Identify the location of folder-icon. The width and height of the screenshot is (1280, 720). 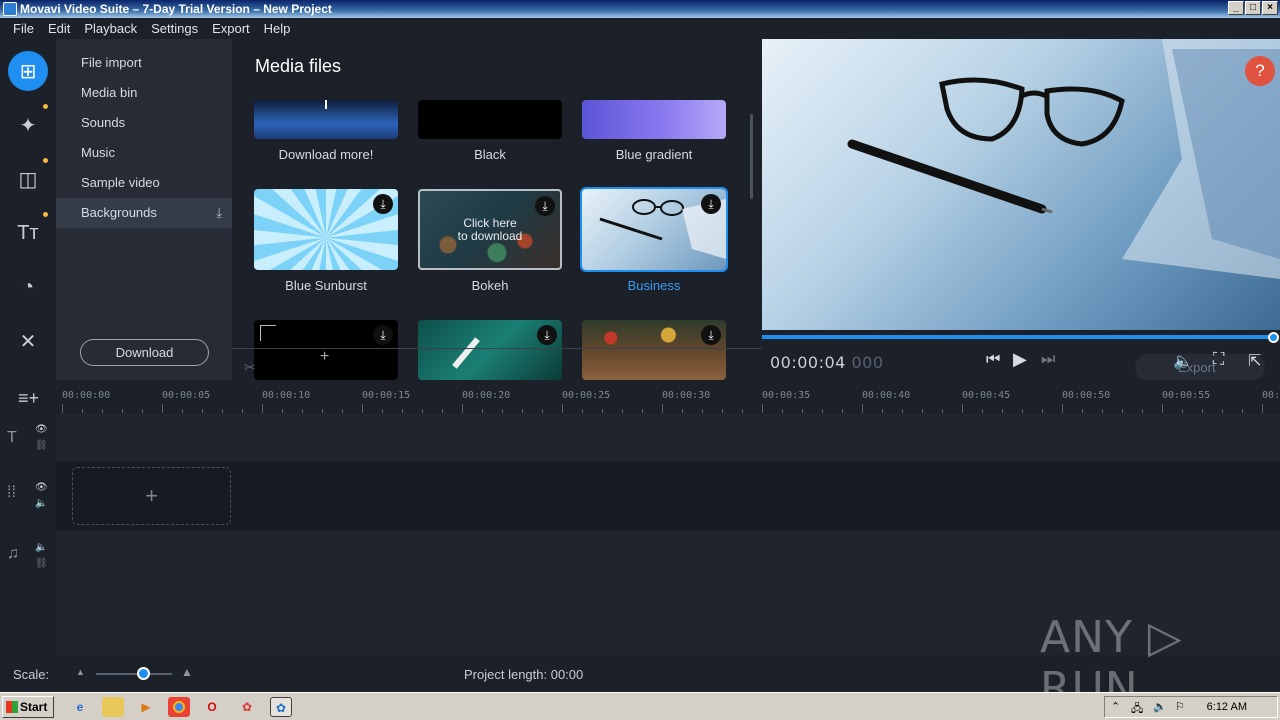
(113, 707).